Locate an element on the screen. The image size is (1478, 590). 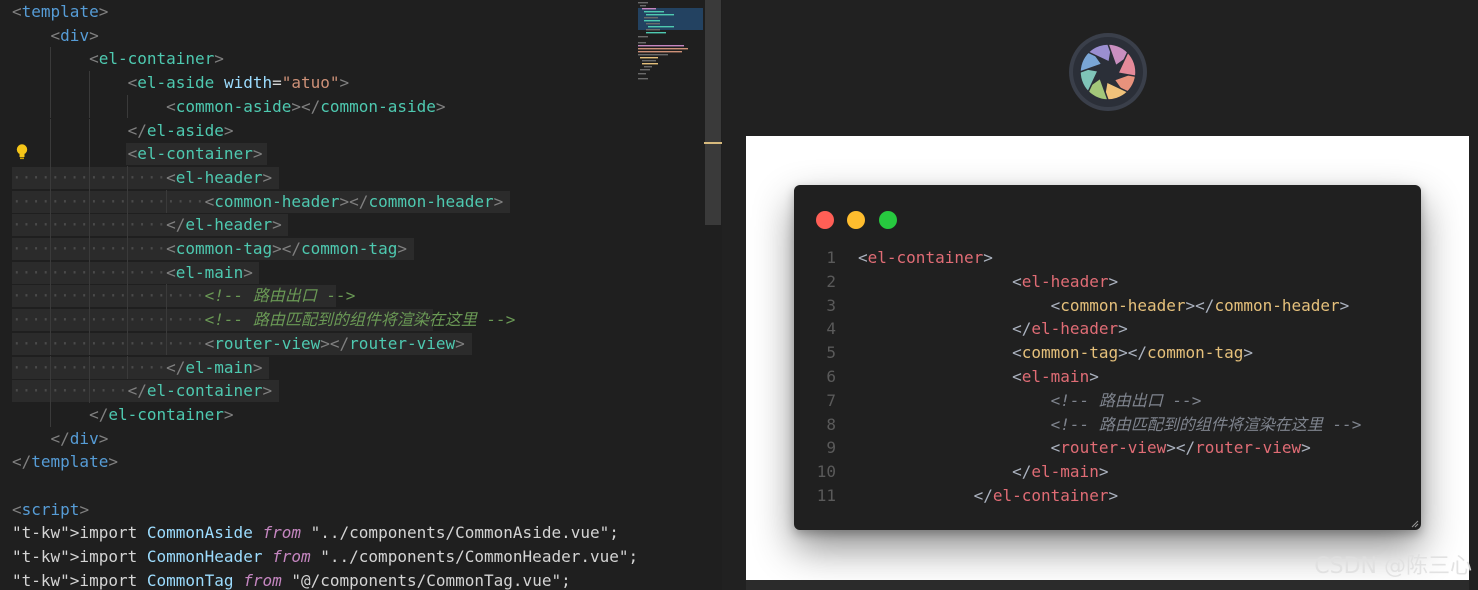
code-text: <el-main> is located at coordinates (1055, 376).